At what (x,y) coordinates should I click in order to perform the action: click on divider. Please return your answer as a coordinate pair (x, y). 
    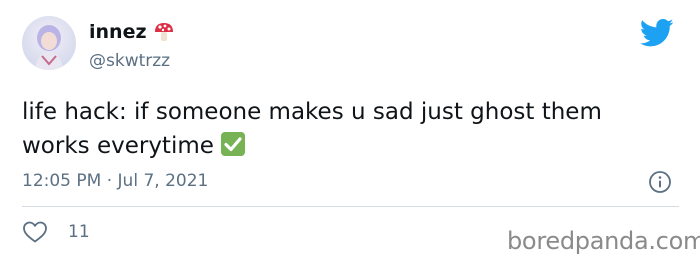
    Looking at the image, I should click on (350, 206).